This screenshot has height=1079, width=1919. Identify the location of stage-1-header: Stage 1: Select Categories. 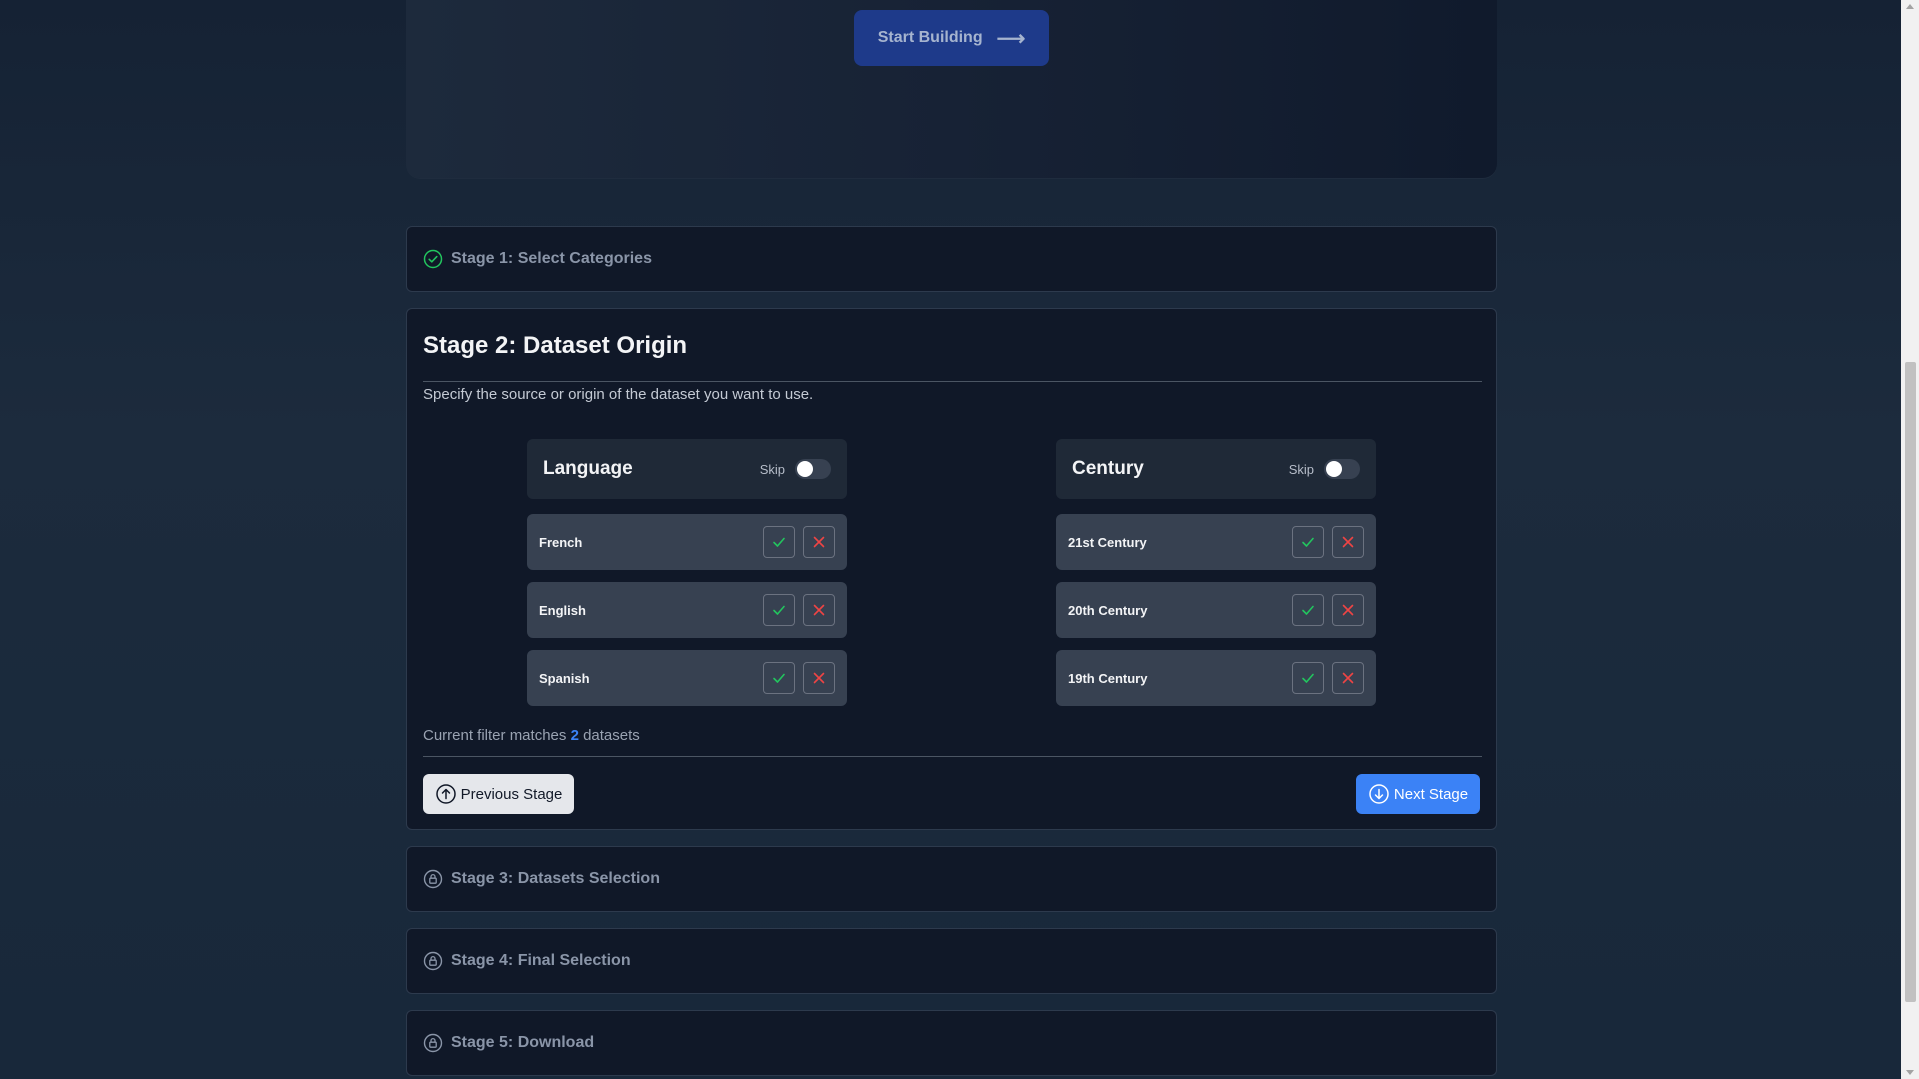
(951, 259).